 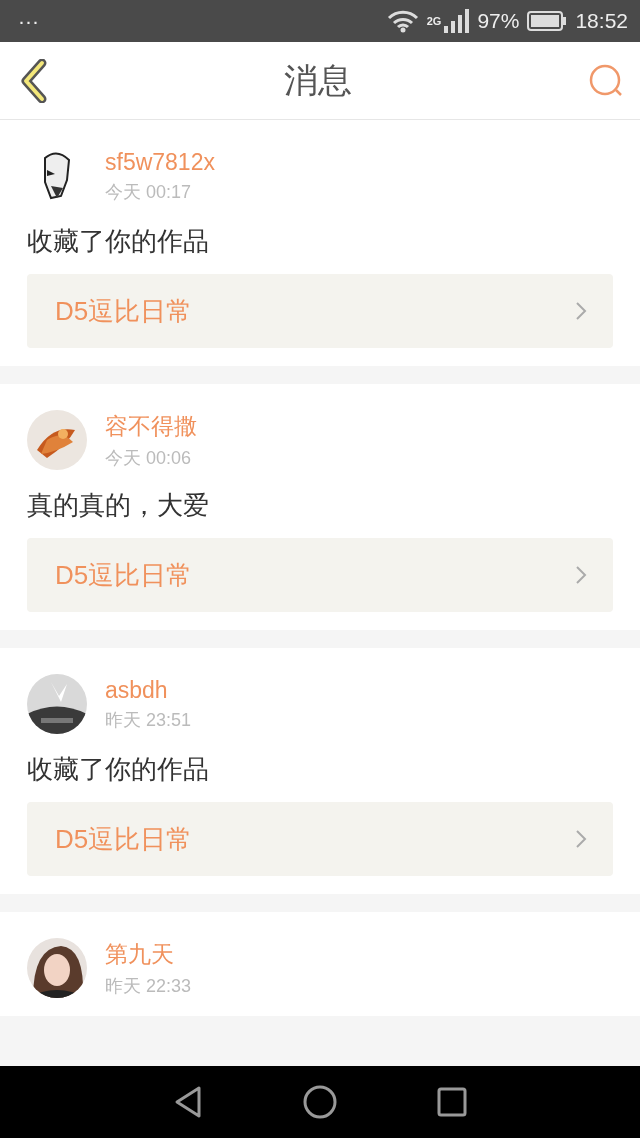 I want to click on battery-icon, so click(x=547, y=21).